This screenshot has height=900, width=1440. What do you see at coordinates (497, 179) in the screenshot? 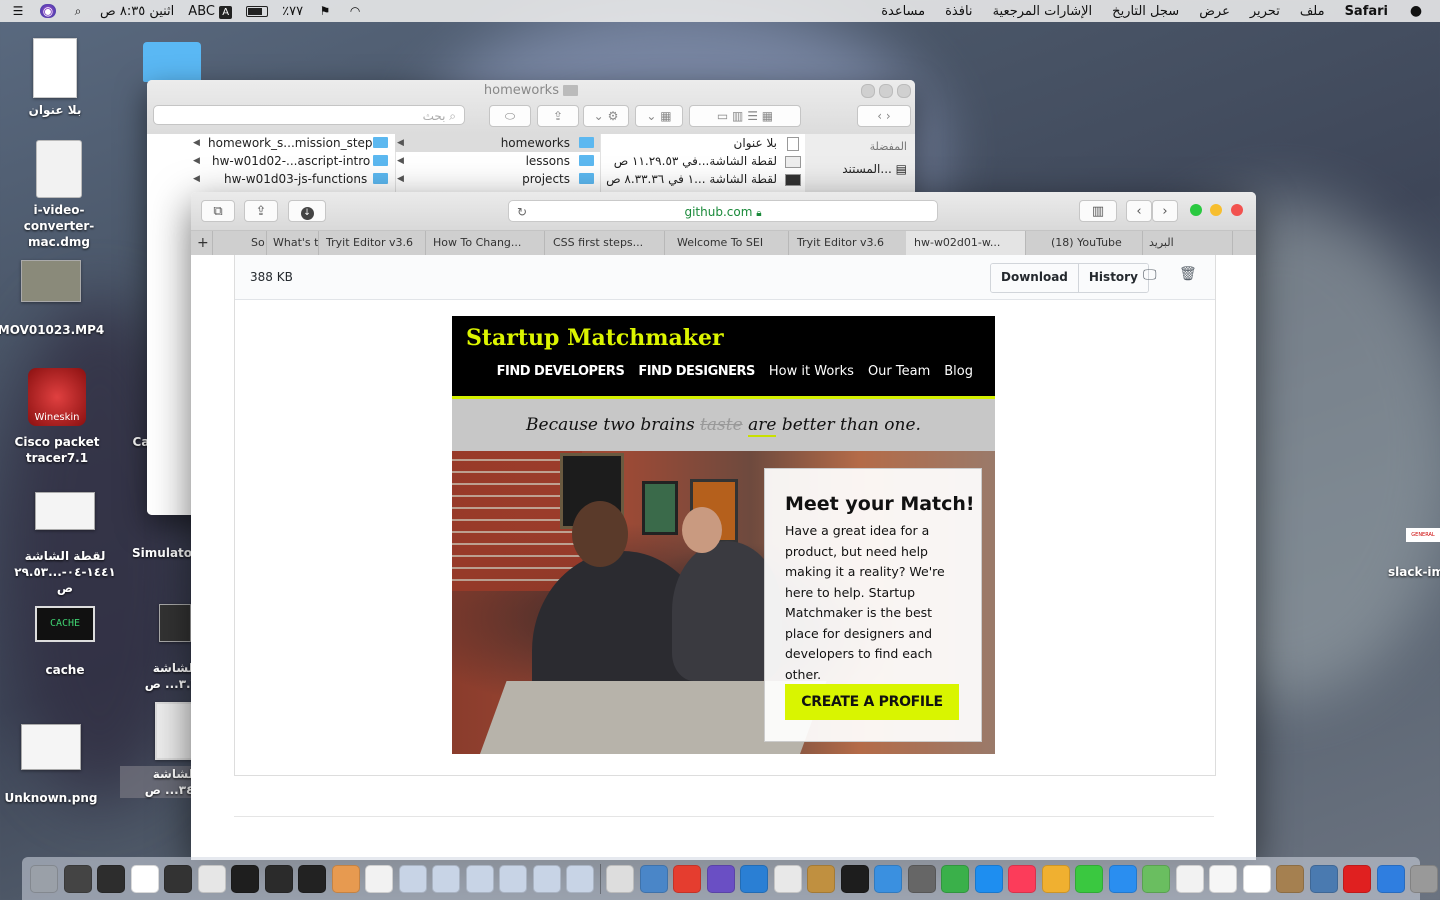
I see `list-item: ◀ projects` at bounding box center [497, 179].